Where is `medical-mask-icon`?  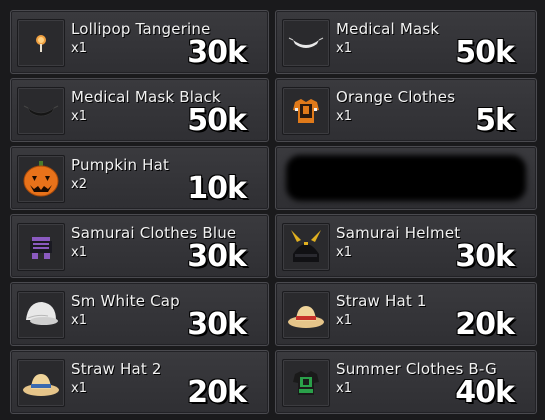
medical-mask-icon is located at coordinates (306, 42).